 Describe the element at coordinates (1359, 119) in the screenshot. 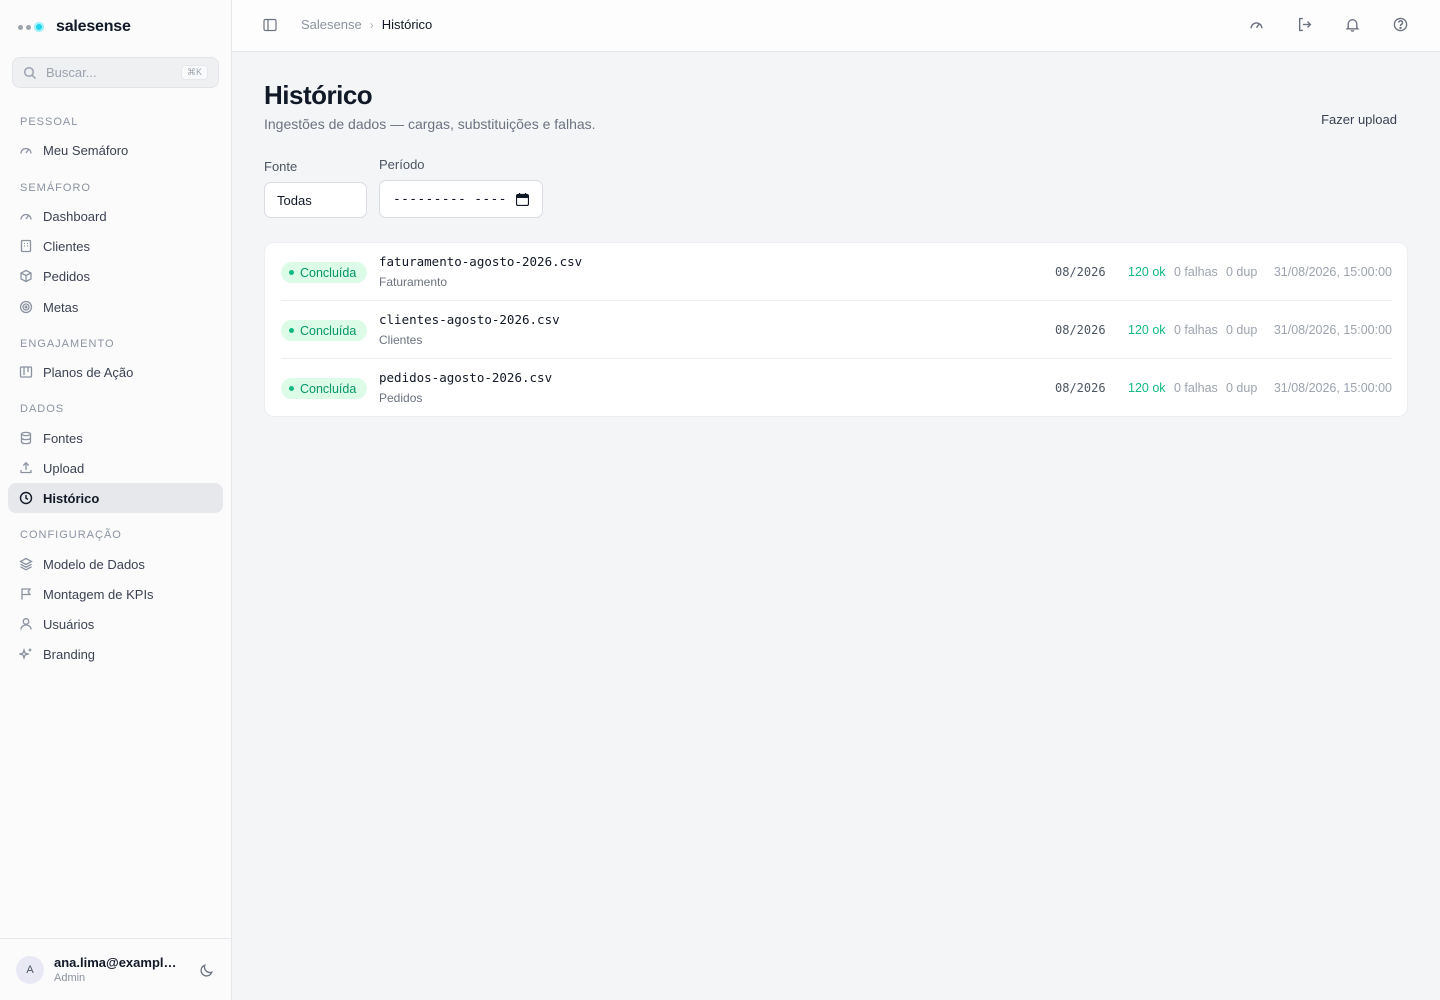

I see `upload-button: Fazer upload` at that location.